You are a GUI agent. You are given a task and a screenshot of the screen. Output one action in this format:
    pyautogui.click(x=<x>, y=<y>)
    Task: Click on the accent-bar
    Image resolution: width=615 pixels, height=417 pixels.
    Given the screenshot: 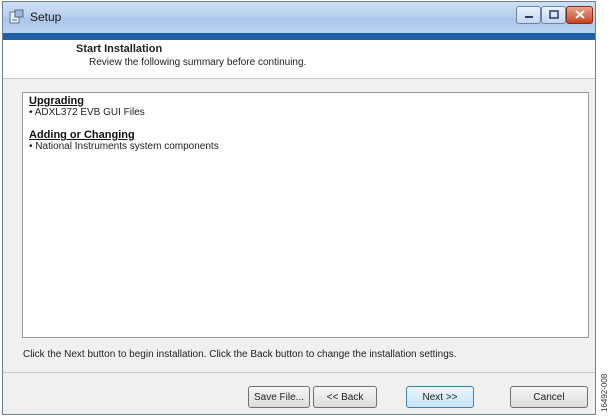 What is the action you would take?
    pyautogui.click(x=299, y=36)
    